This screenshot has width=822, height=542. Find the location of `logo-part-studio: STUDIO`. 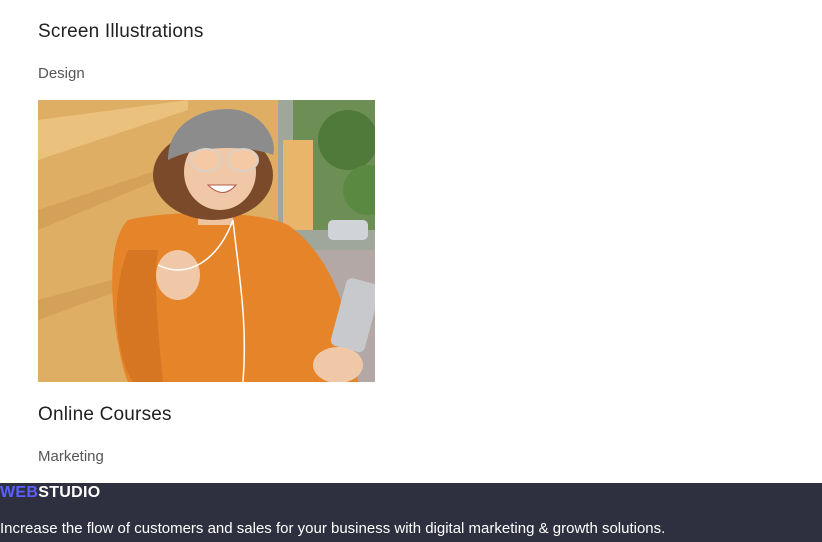

logo-part-studio: STUDIO is located at coordinates (69, 492).